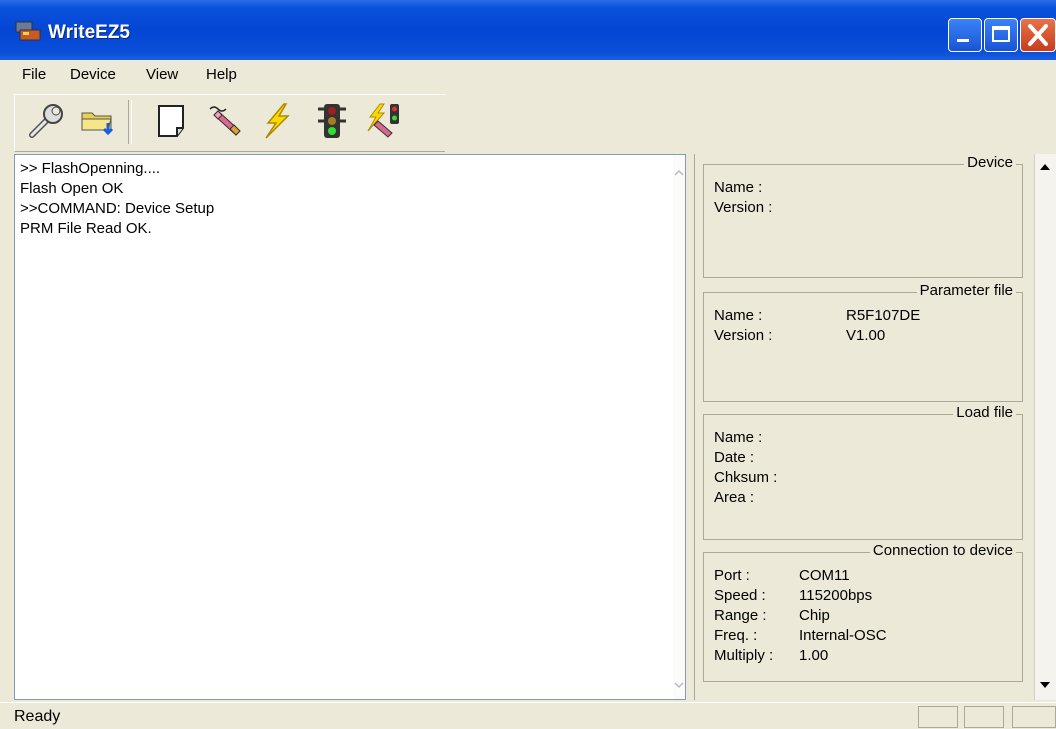 The image size is (1056, 729). Describe the element at coordinates (1045, 427) in the screenshot. I see `info-panel-scrollbar` at that location.